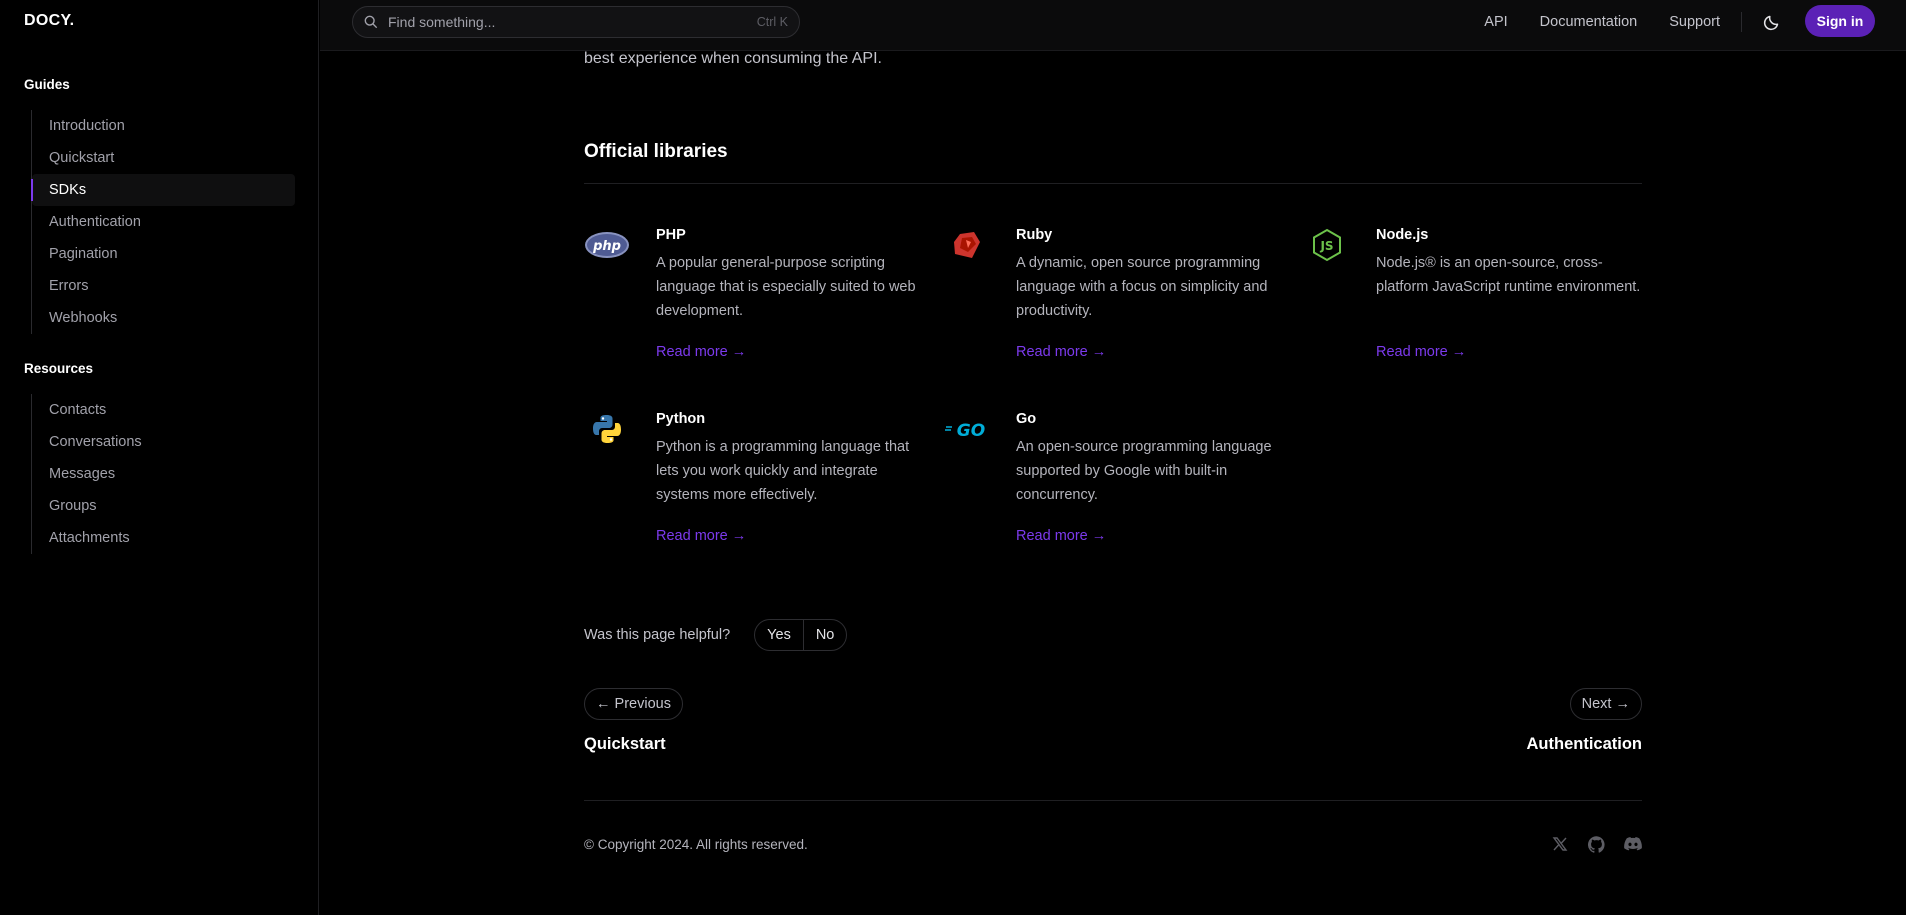 Image resolution: width=1906 pixels, height=915 pixels. What do you see at coordinates (971, 430) in the screenshot?
I see `svg-text: GO` at bounding box center [971, 430].